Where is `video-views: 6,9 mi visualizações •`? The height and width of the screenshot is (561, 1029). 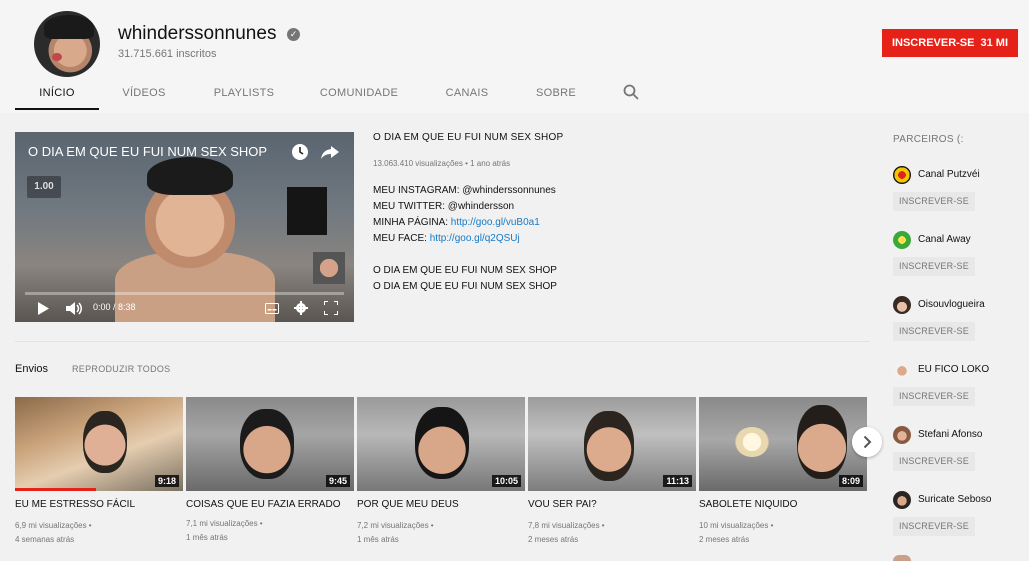 video-views: 6,9 mi visualizações • is located at coordinates (53, 525).